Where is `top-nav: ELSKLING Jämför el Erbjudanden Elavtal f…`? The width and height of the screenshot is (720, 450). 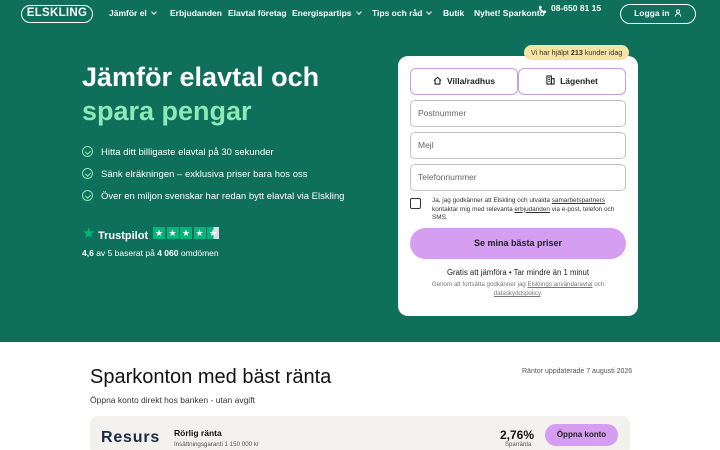 top-nav: ELSKLING Jämför el Erbjudanden Elavtal f… is located at coordinates (360, 15).